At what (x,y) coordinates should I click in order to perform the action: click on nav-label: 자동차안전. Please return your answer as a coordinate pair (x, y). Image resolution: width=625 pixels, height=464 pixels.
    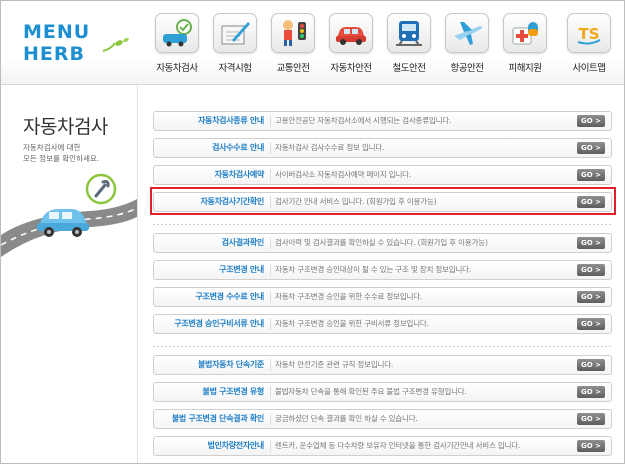
    Looking at the image, I should click on (351, 68).